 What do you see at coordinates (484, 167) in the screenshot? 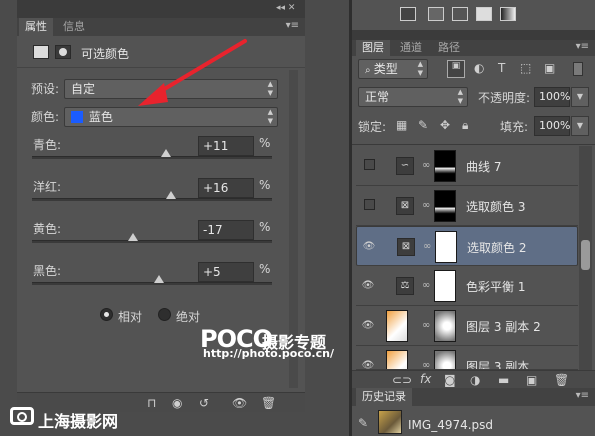
I see `layer-name: 曲线 7` at bounding box center [484, 167].